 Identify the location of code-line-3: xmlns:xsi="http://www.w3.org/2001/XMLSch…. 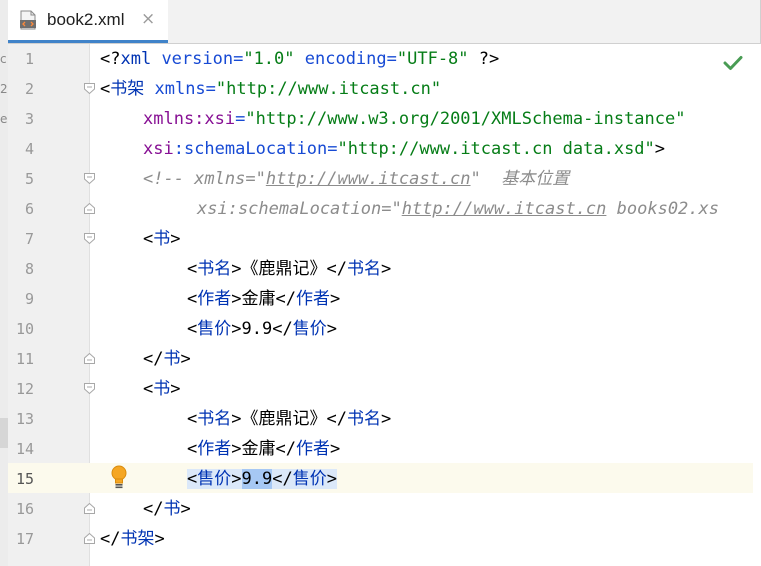
(414, 119).